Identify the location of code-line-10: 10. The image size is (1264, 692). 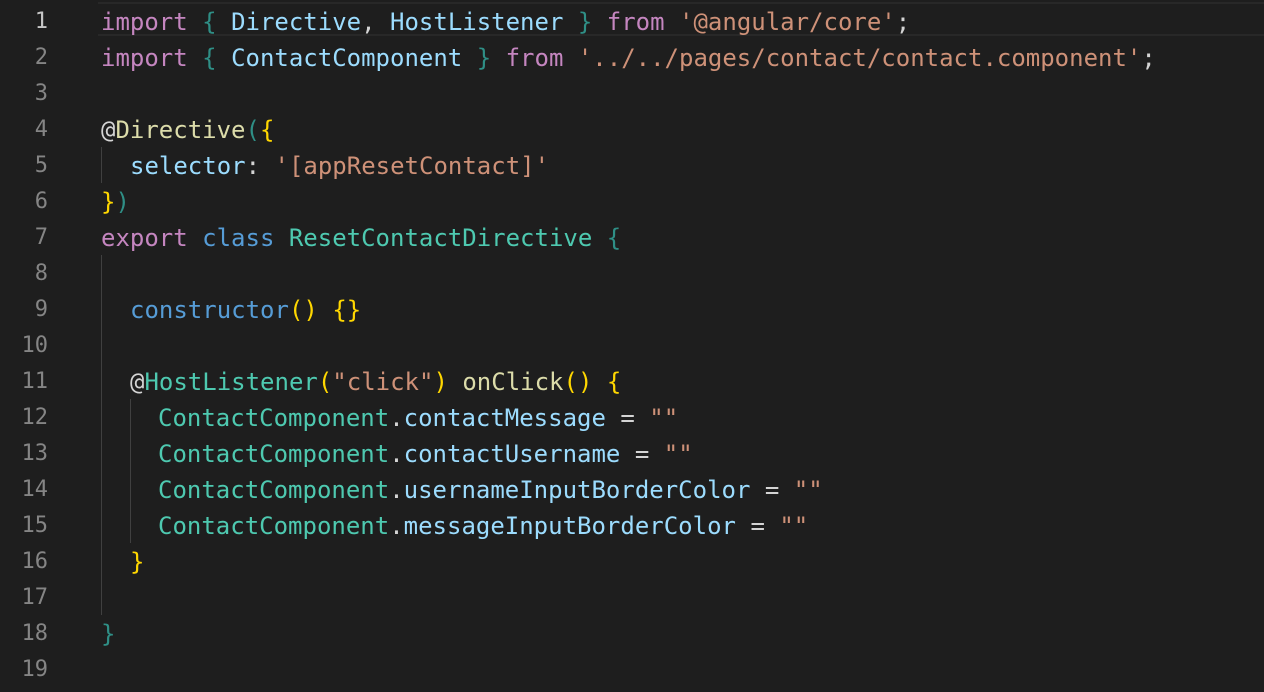
(632, 346).